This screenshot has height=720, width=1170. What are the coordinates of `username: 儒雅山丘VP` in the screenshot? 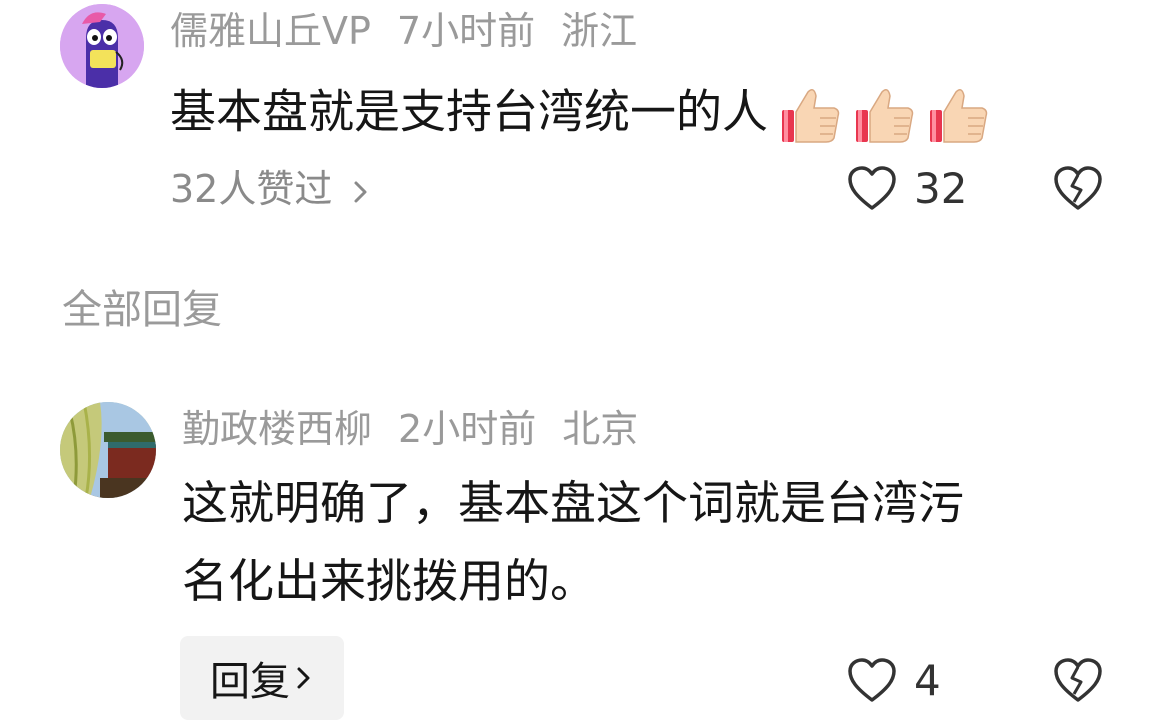 It's located at (270, 31).